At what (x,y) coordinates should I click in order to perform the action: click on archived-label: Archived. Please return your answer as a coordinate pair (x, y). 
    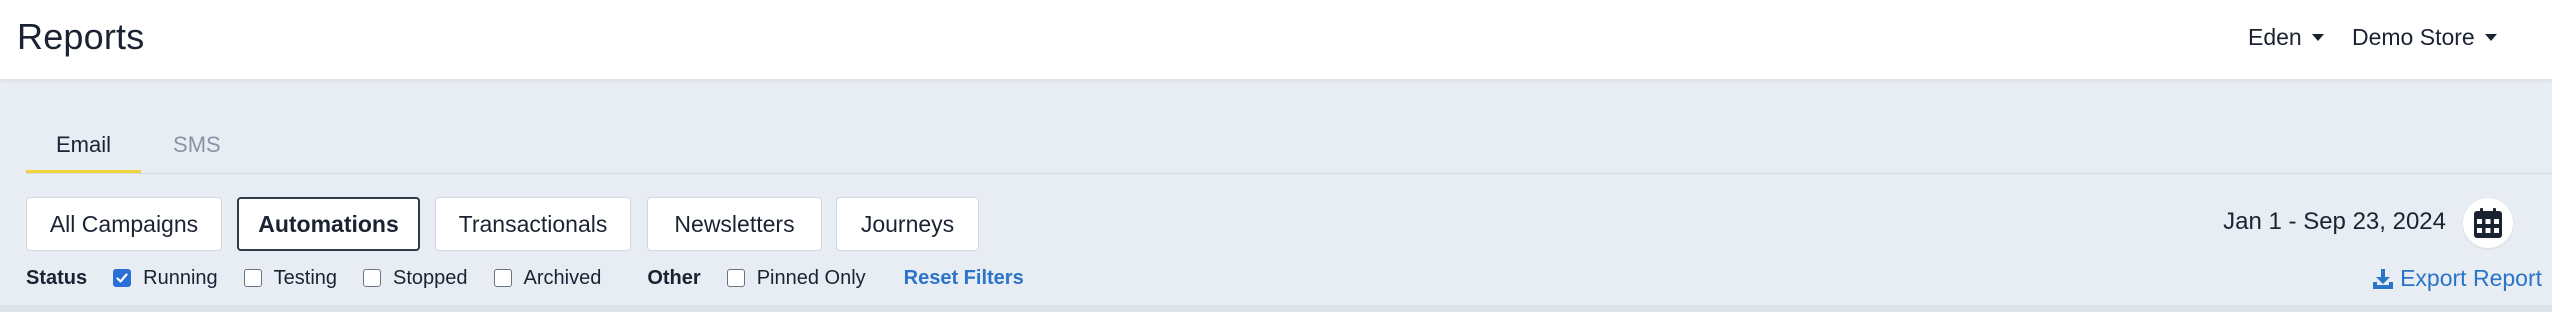
    Looking at the image, I should click on (562, 277).